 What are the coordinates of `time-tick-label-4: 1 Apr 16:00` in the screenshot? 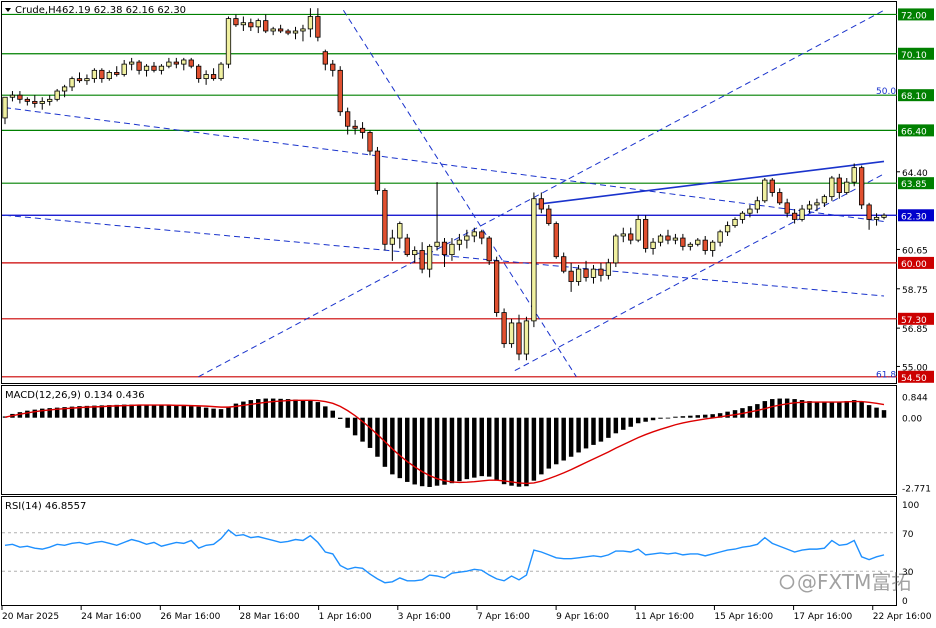 It's located at (345, 617).